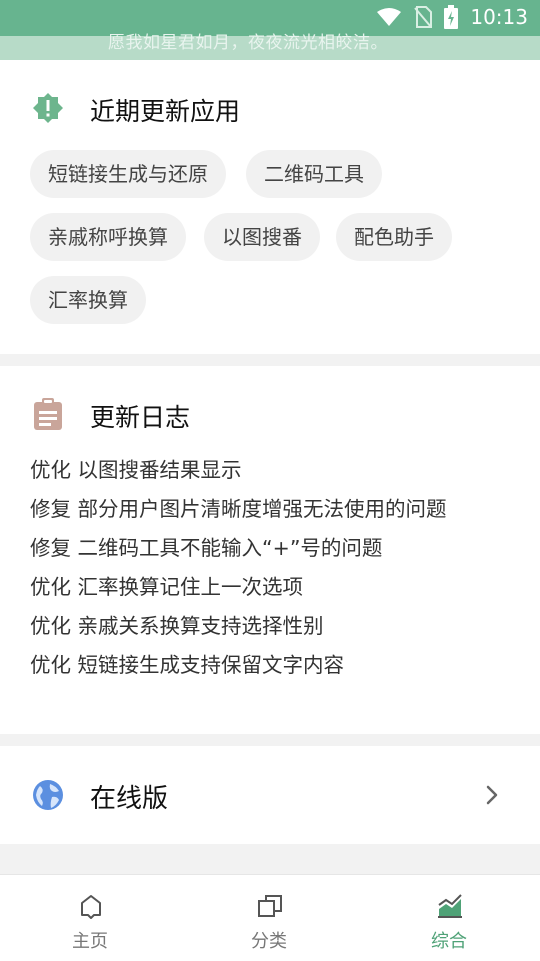 Image resolution: width=540 pixels, height=961 pixels. I want to click on nav-general: 综合, so click(449, 918).